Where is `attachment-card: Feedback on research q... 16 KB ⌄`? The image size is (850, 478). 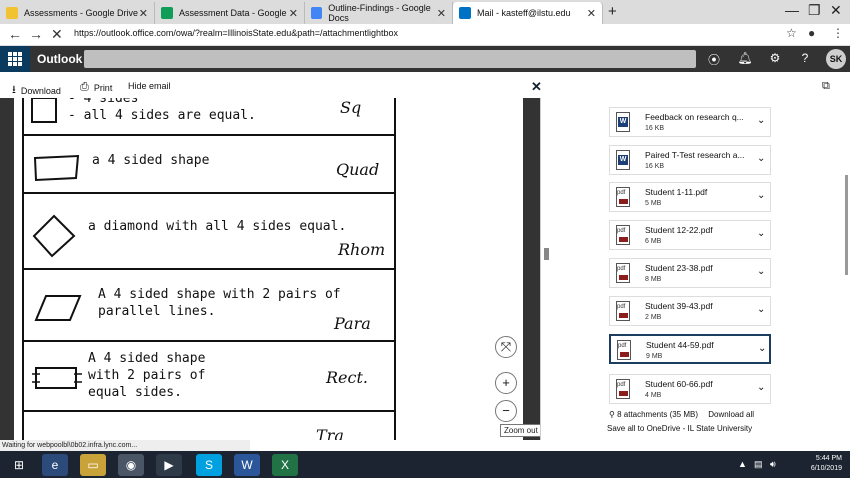 attachment-card: Feedback on research q... 16 KB ⌄ is located at coordinates (690, 122).